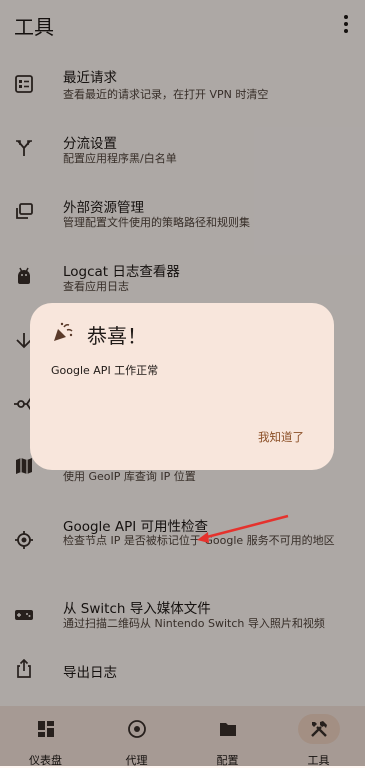  I want to click on confirm-button: 我知道了, so click(281, 437).